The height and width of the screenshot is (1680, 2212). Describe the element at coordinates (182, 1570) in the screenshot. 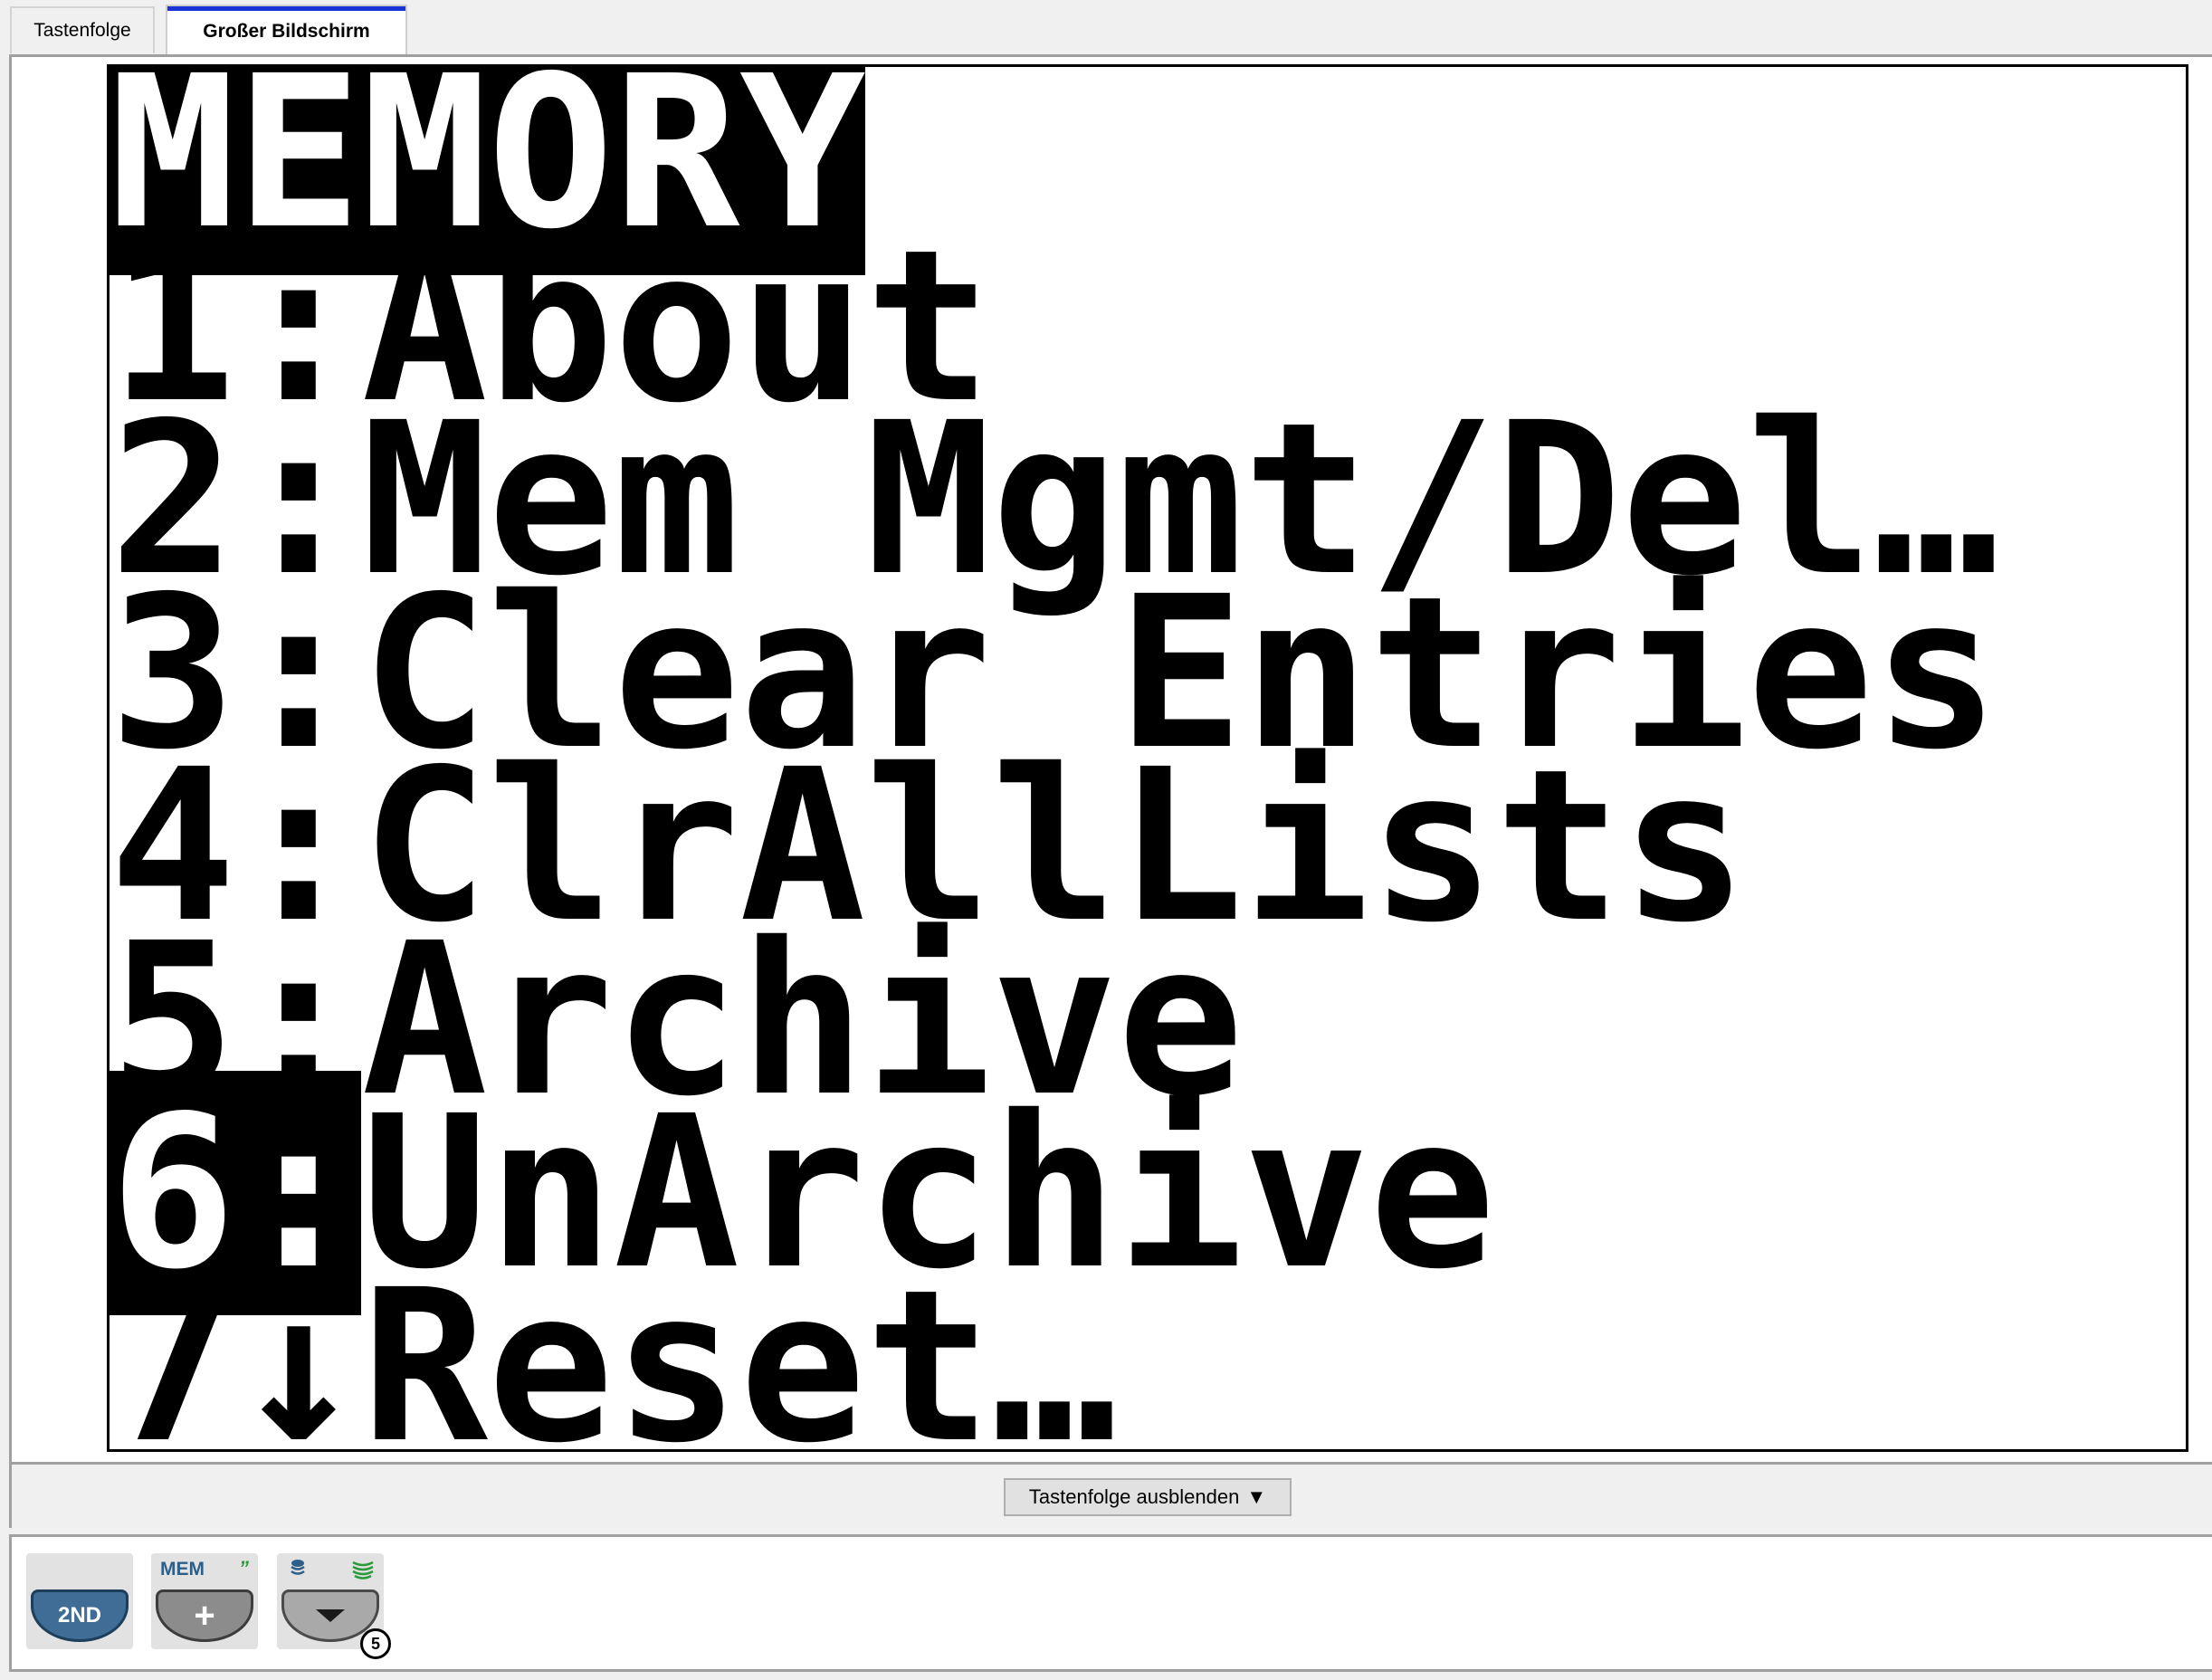

I see `mem-label: MEM` at that location.